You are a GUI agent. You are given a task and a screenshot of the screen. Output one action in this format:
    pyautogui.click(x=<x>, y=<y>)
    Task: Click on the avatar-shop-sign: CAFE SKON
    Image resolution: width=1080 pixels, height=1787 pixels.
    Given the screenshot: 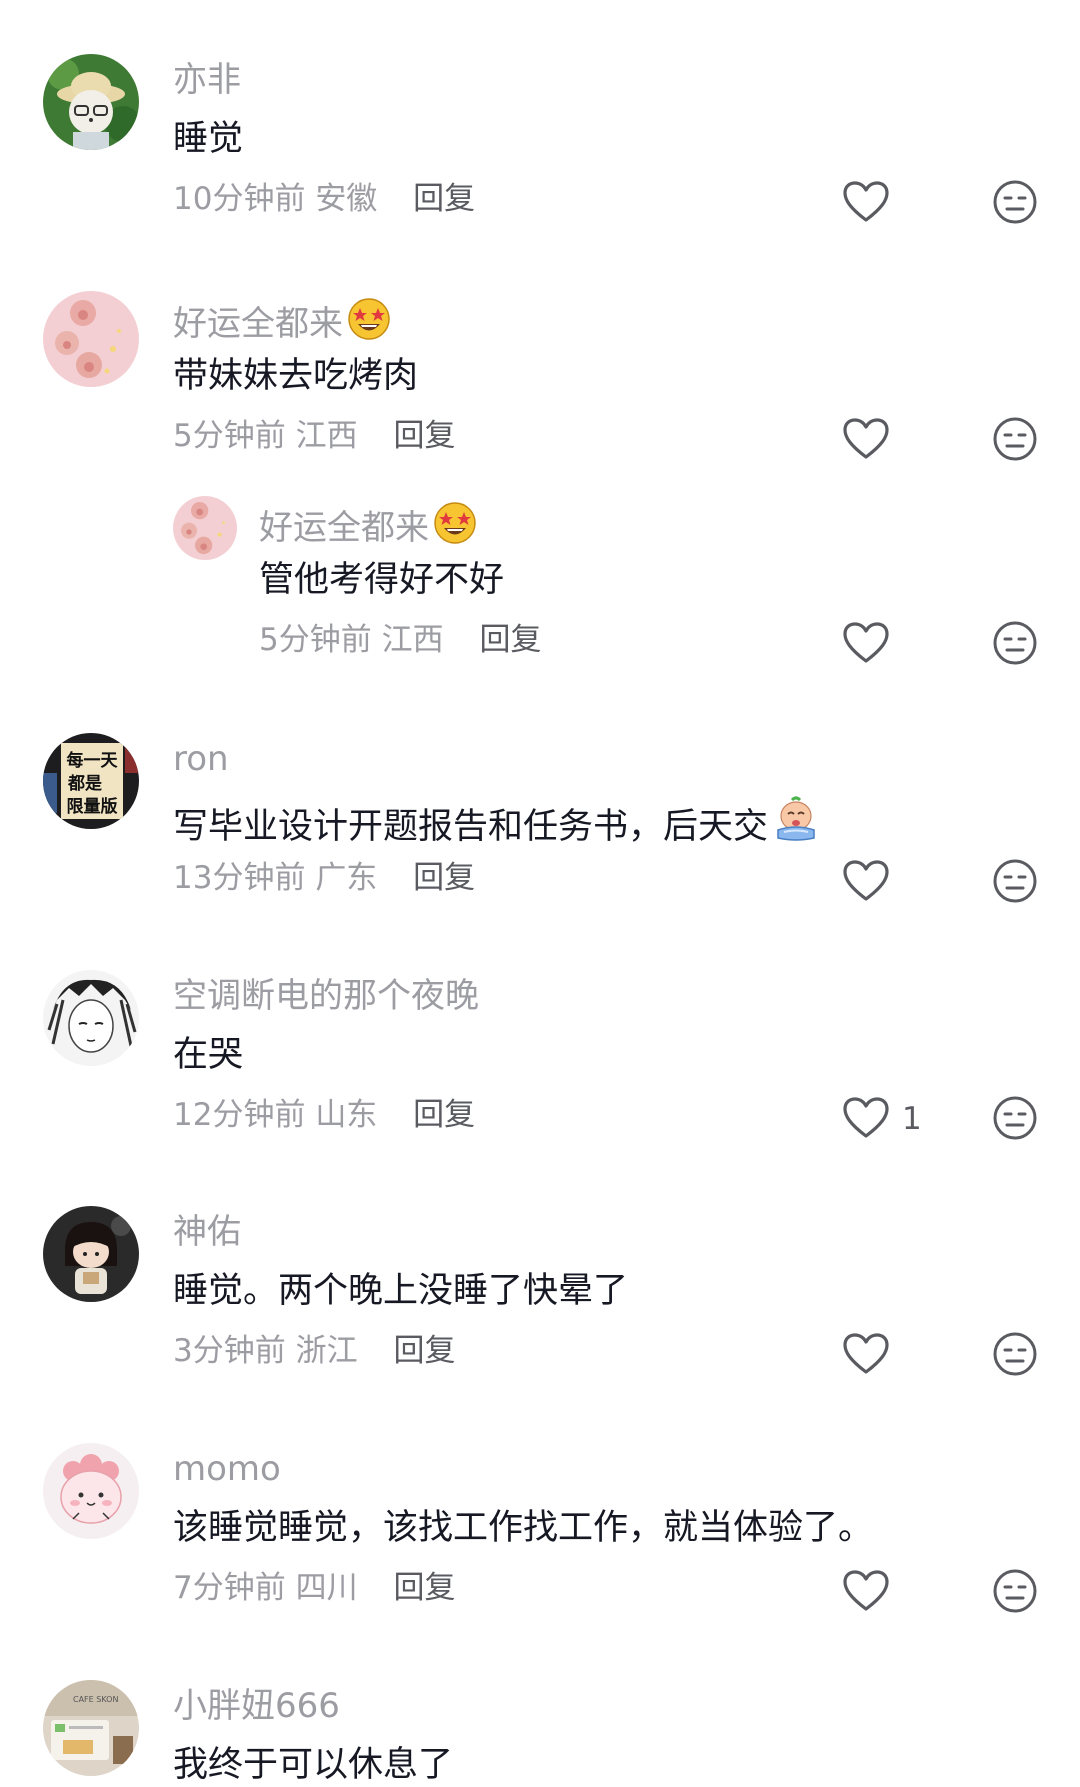 What is the action you would take?
    pyautogui.click(x=95, y=1699)
    